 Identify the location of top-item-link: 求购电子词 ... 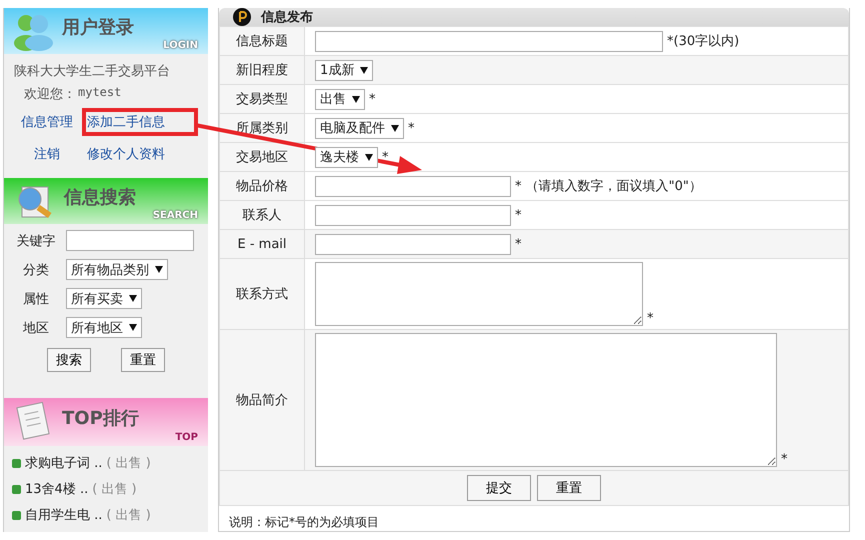
(63, 463).